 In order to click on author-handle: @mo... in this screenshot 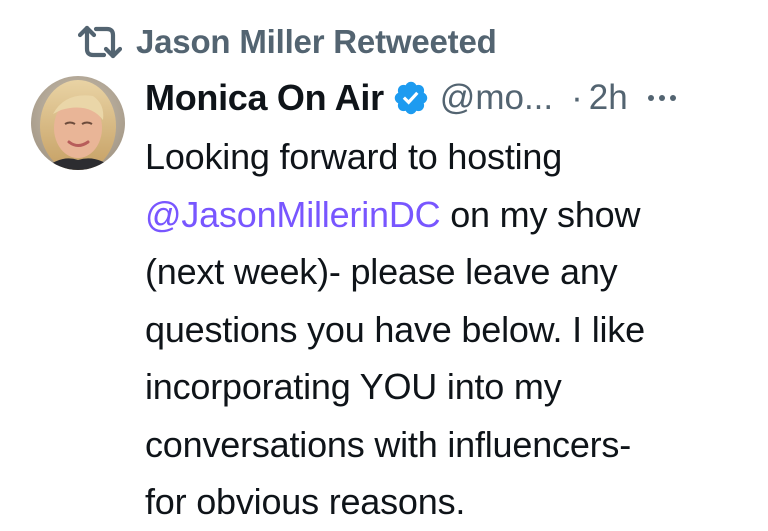, I will do `click(496, 98)`.